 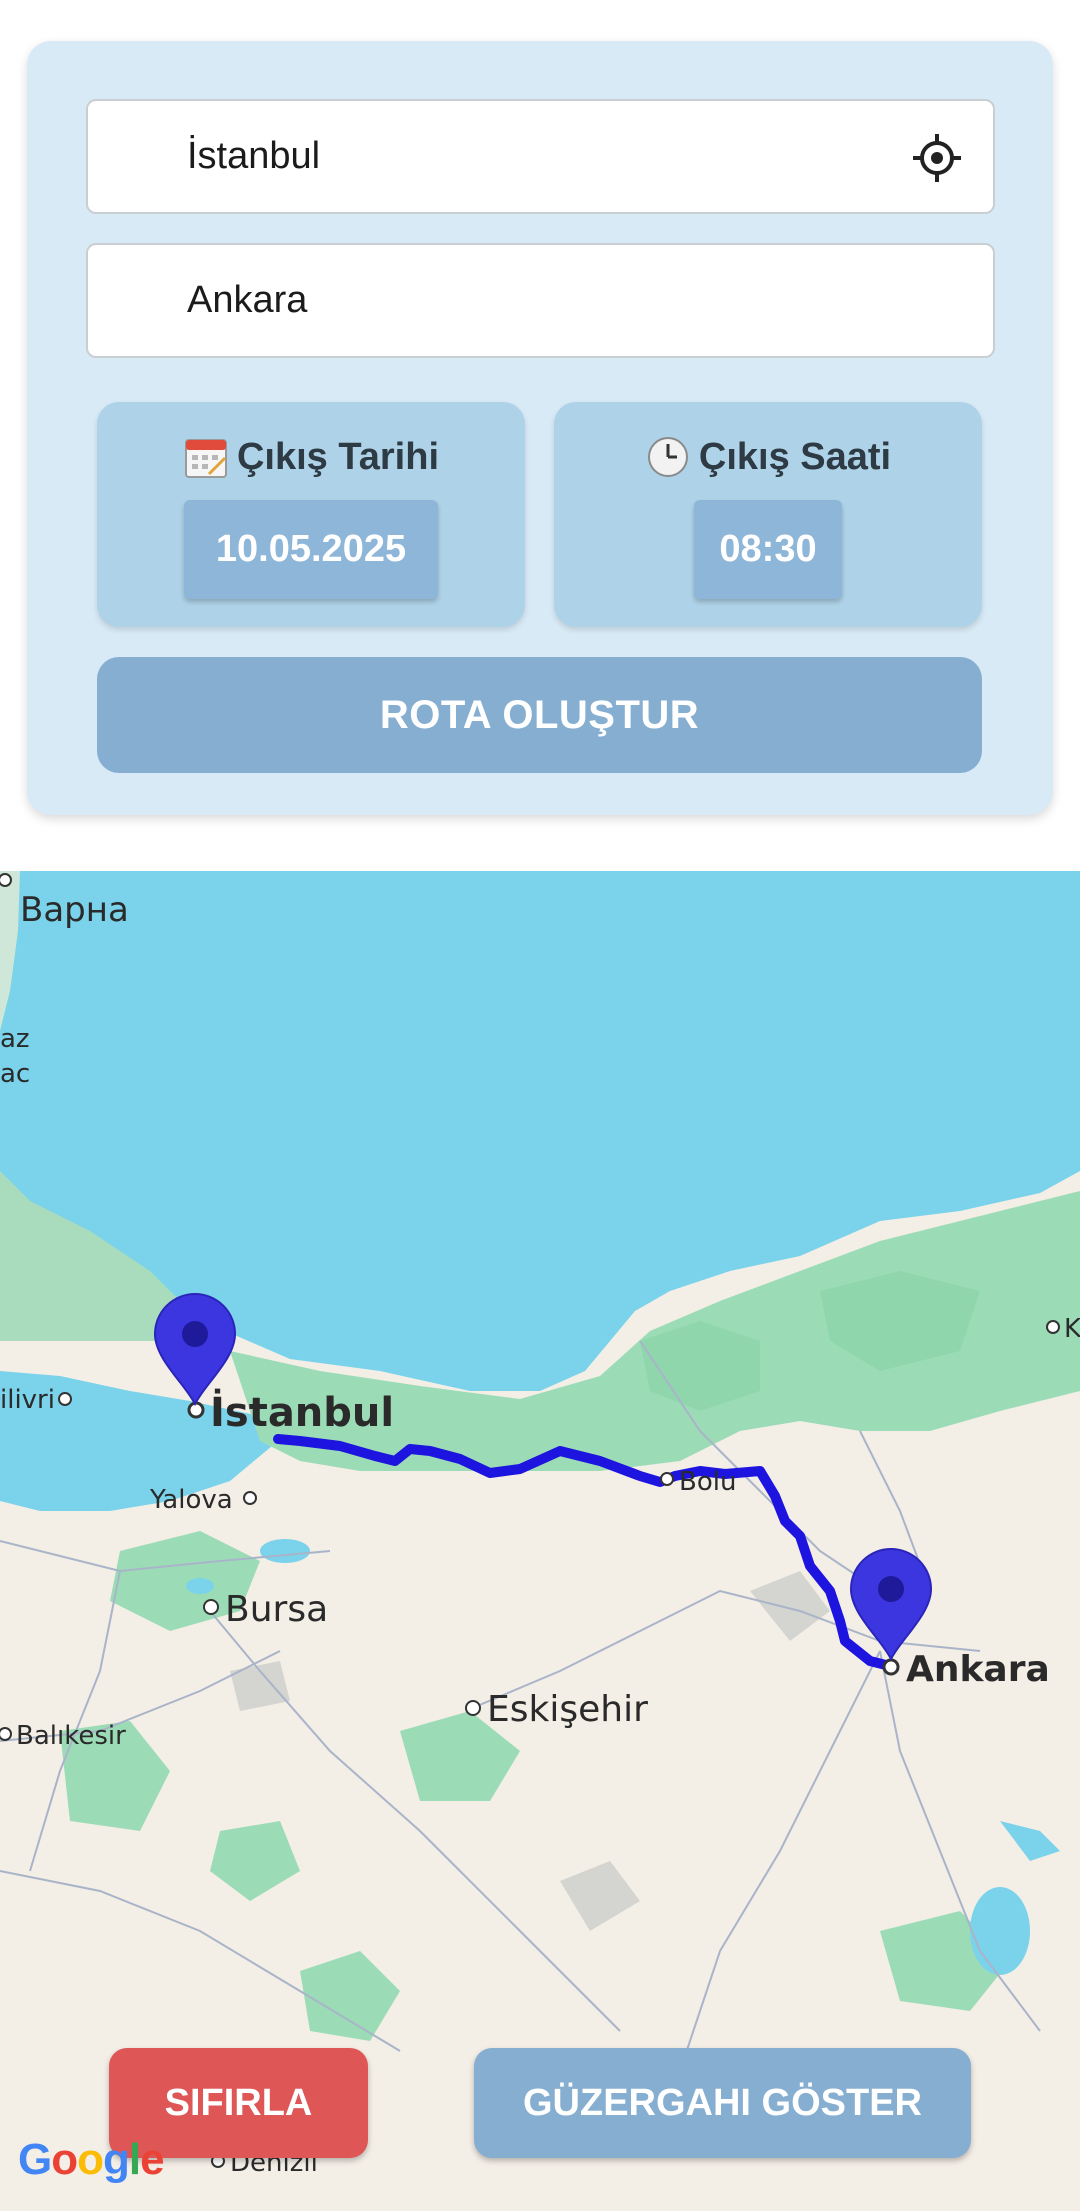 I want to click on label-silivri: ilivri, so click(x=27, y=1400).